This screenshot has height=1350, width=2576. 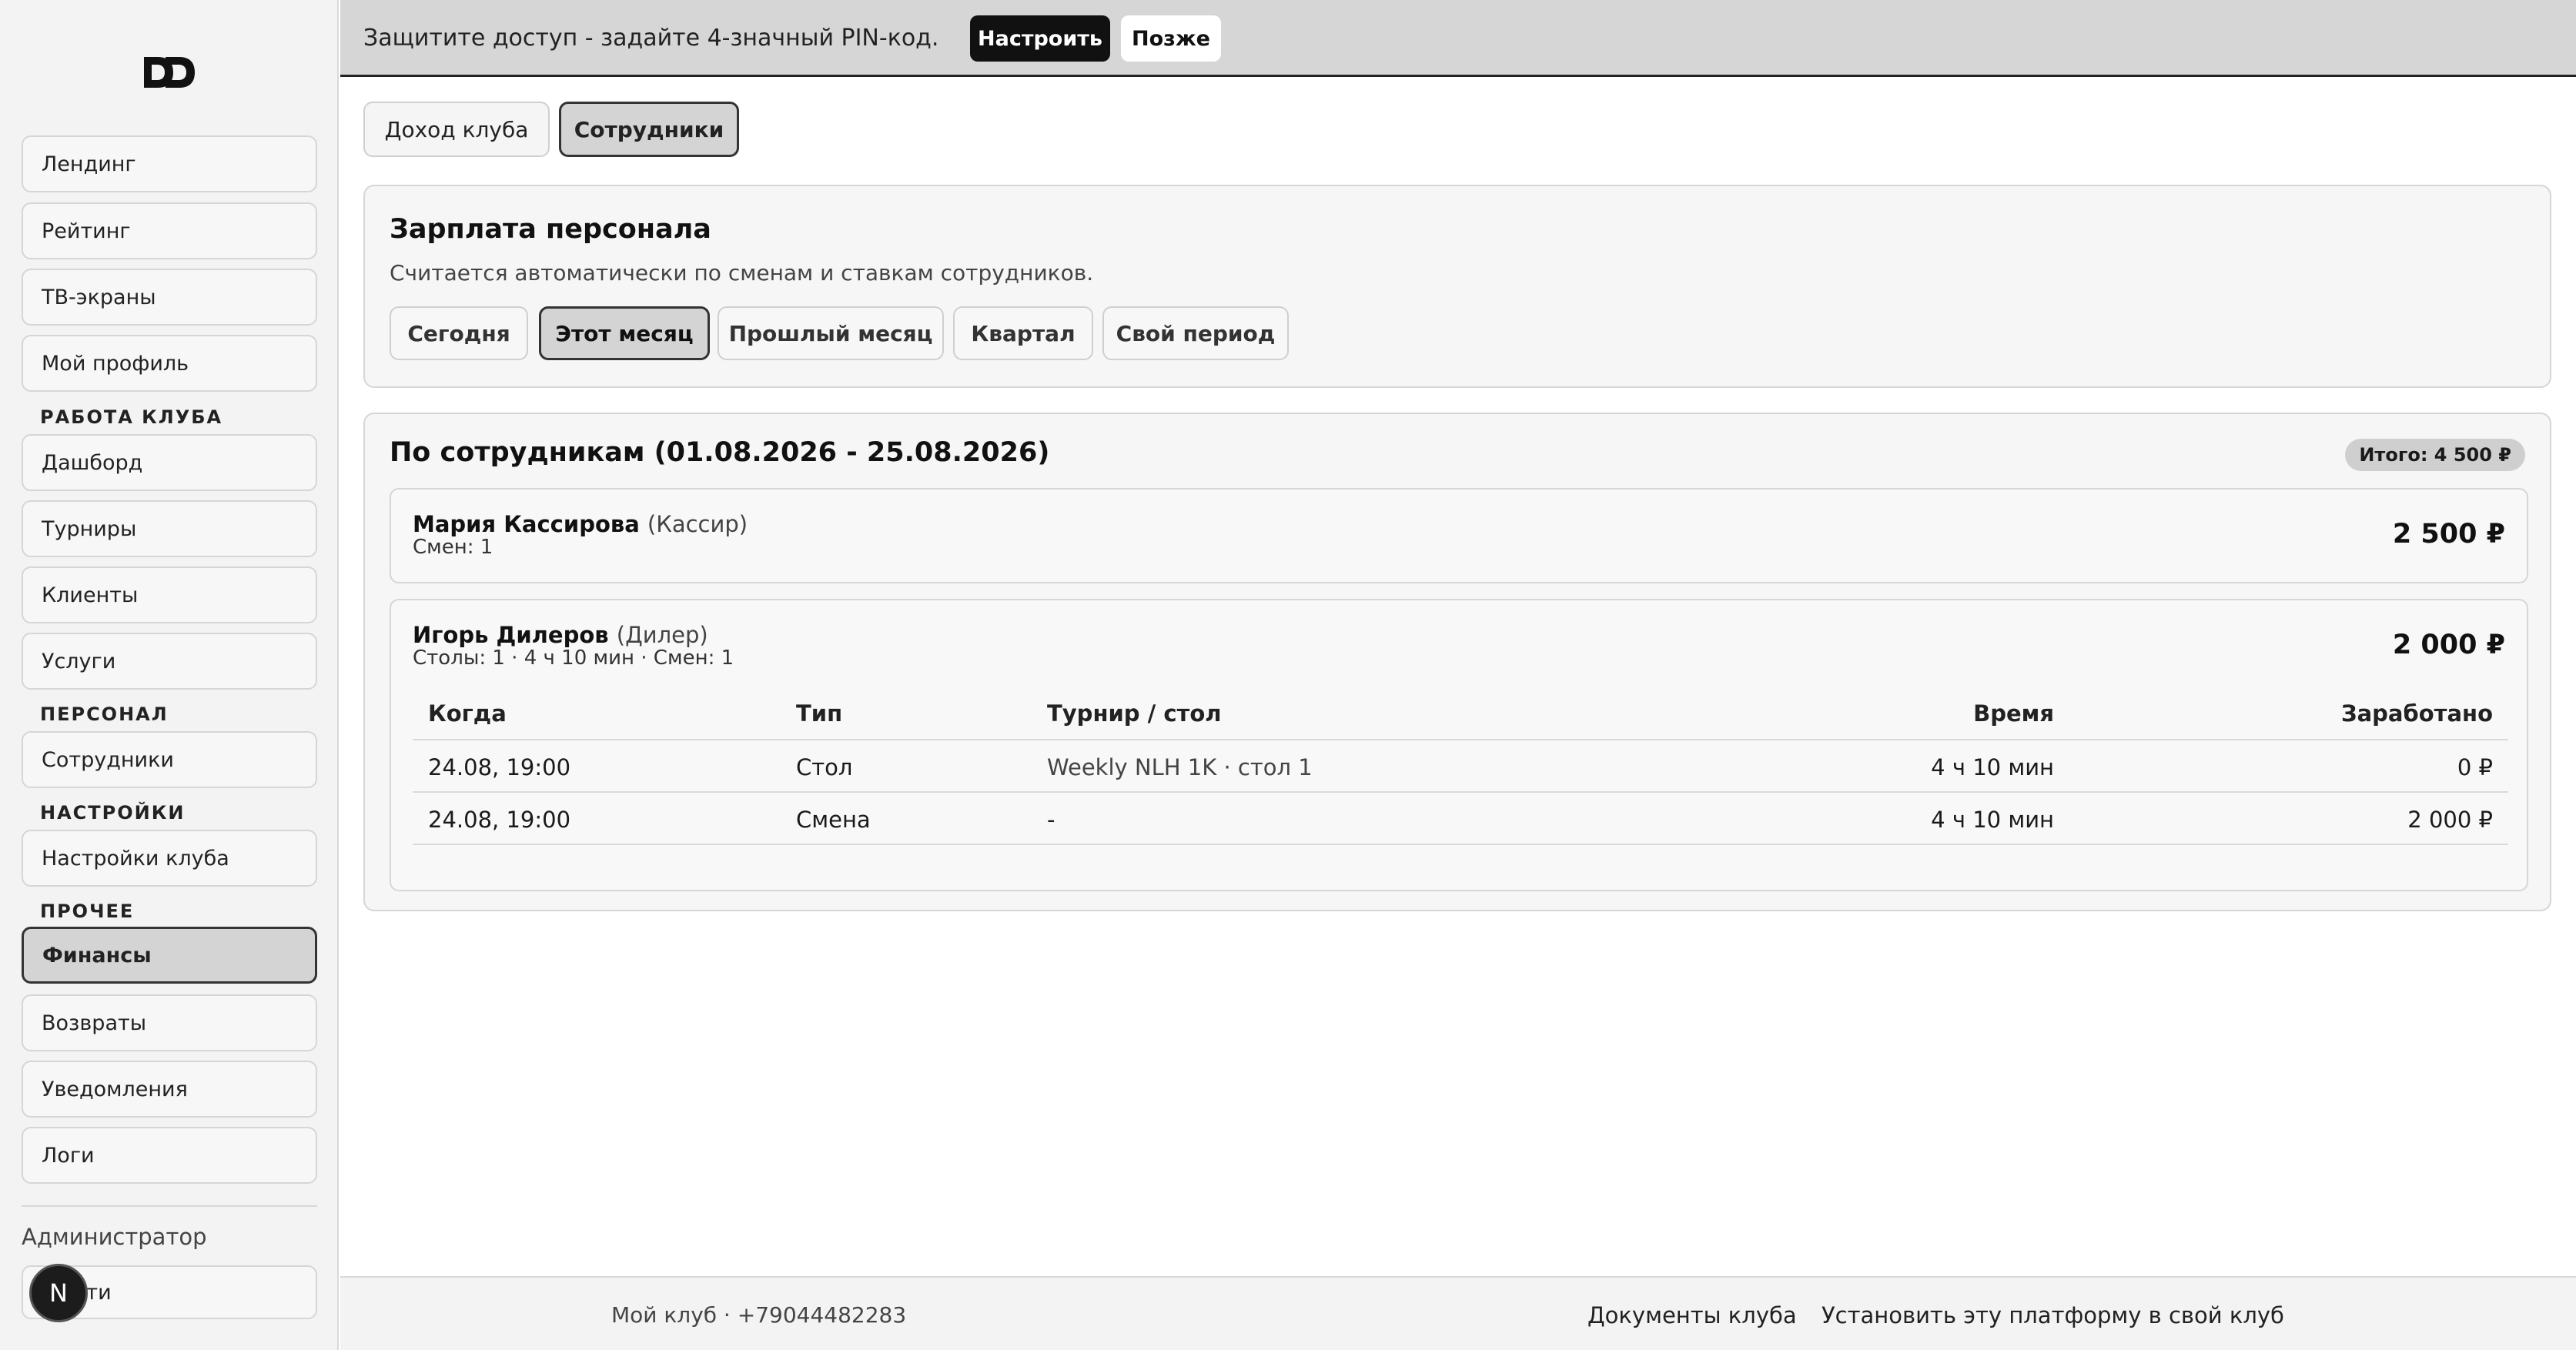 What do you see at coordinates (116, 364) in the screenshot?
I see `sidebar-item-label: Мой профиль` at bounding box center [116, 364].